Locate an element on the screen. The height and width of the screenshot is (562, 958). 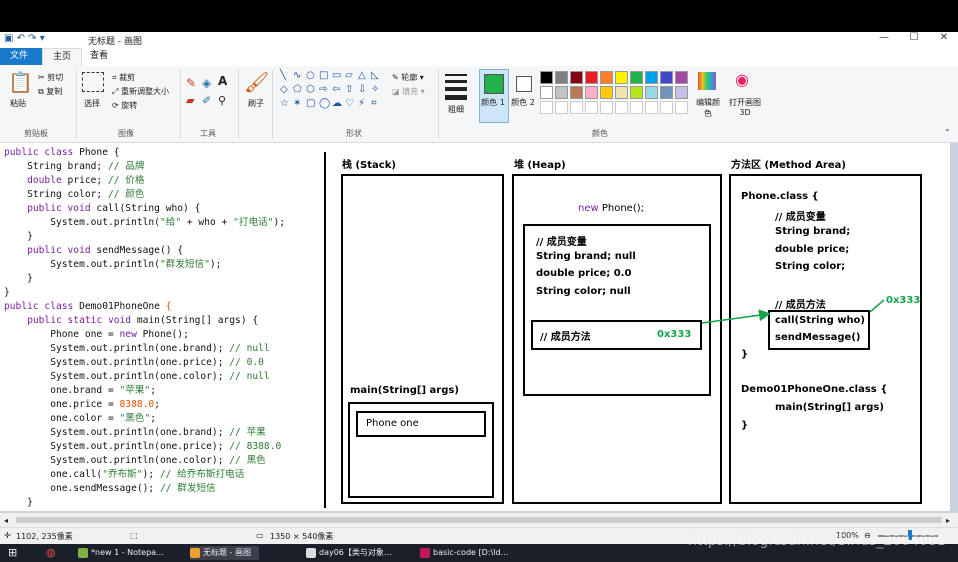
cursor-position: 1102, 235像素 is located at coordinates (44, 536).